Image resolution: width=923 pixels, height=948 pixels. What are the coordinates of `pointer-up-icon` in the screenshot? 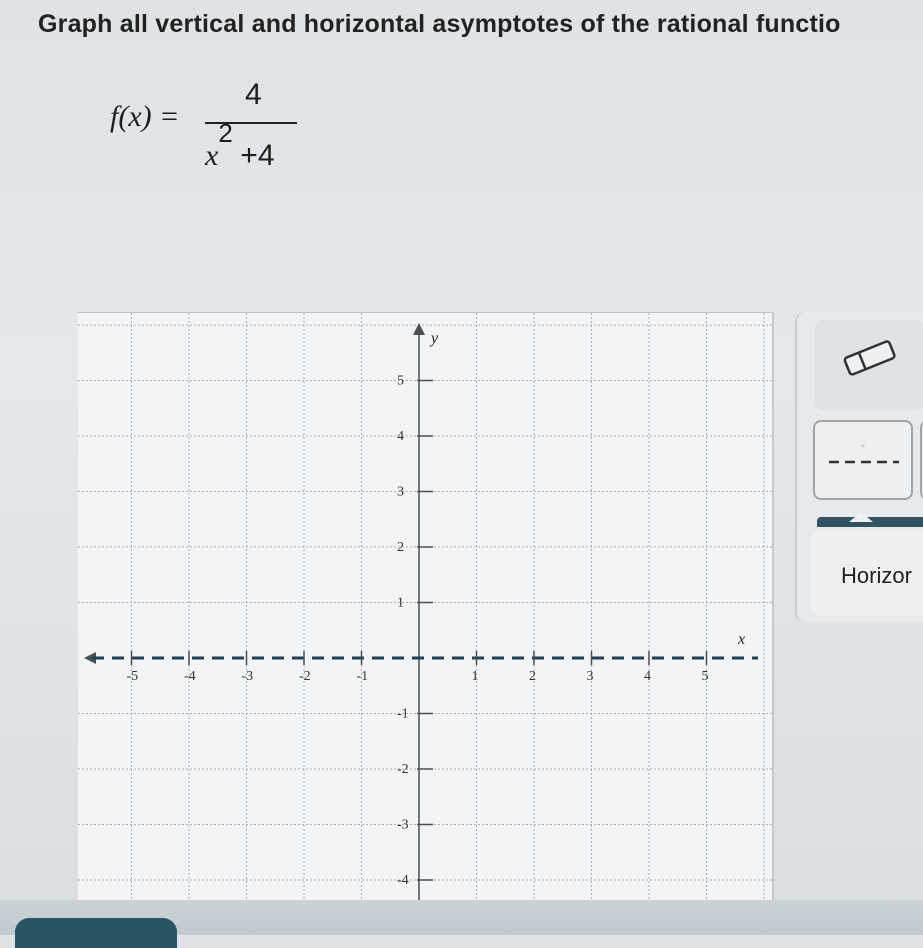 It's located at (861, 517).